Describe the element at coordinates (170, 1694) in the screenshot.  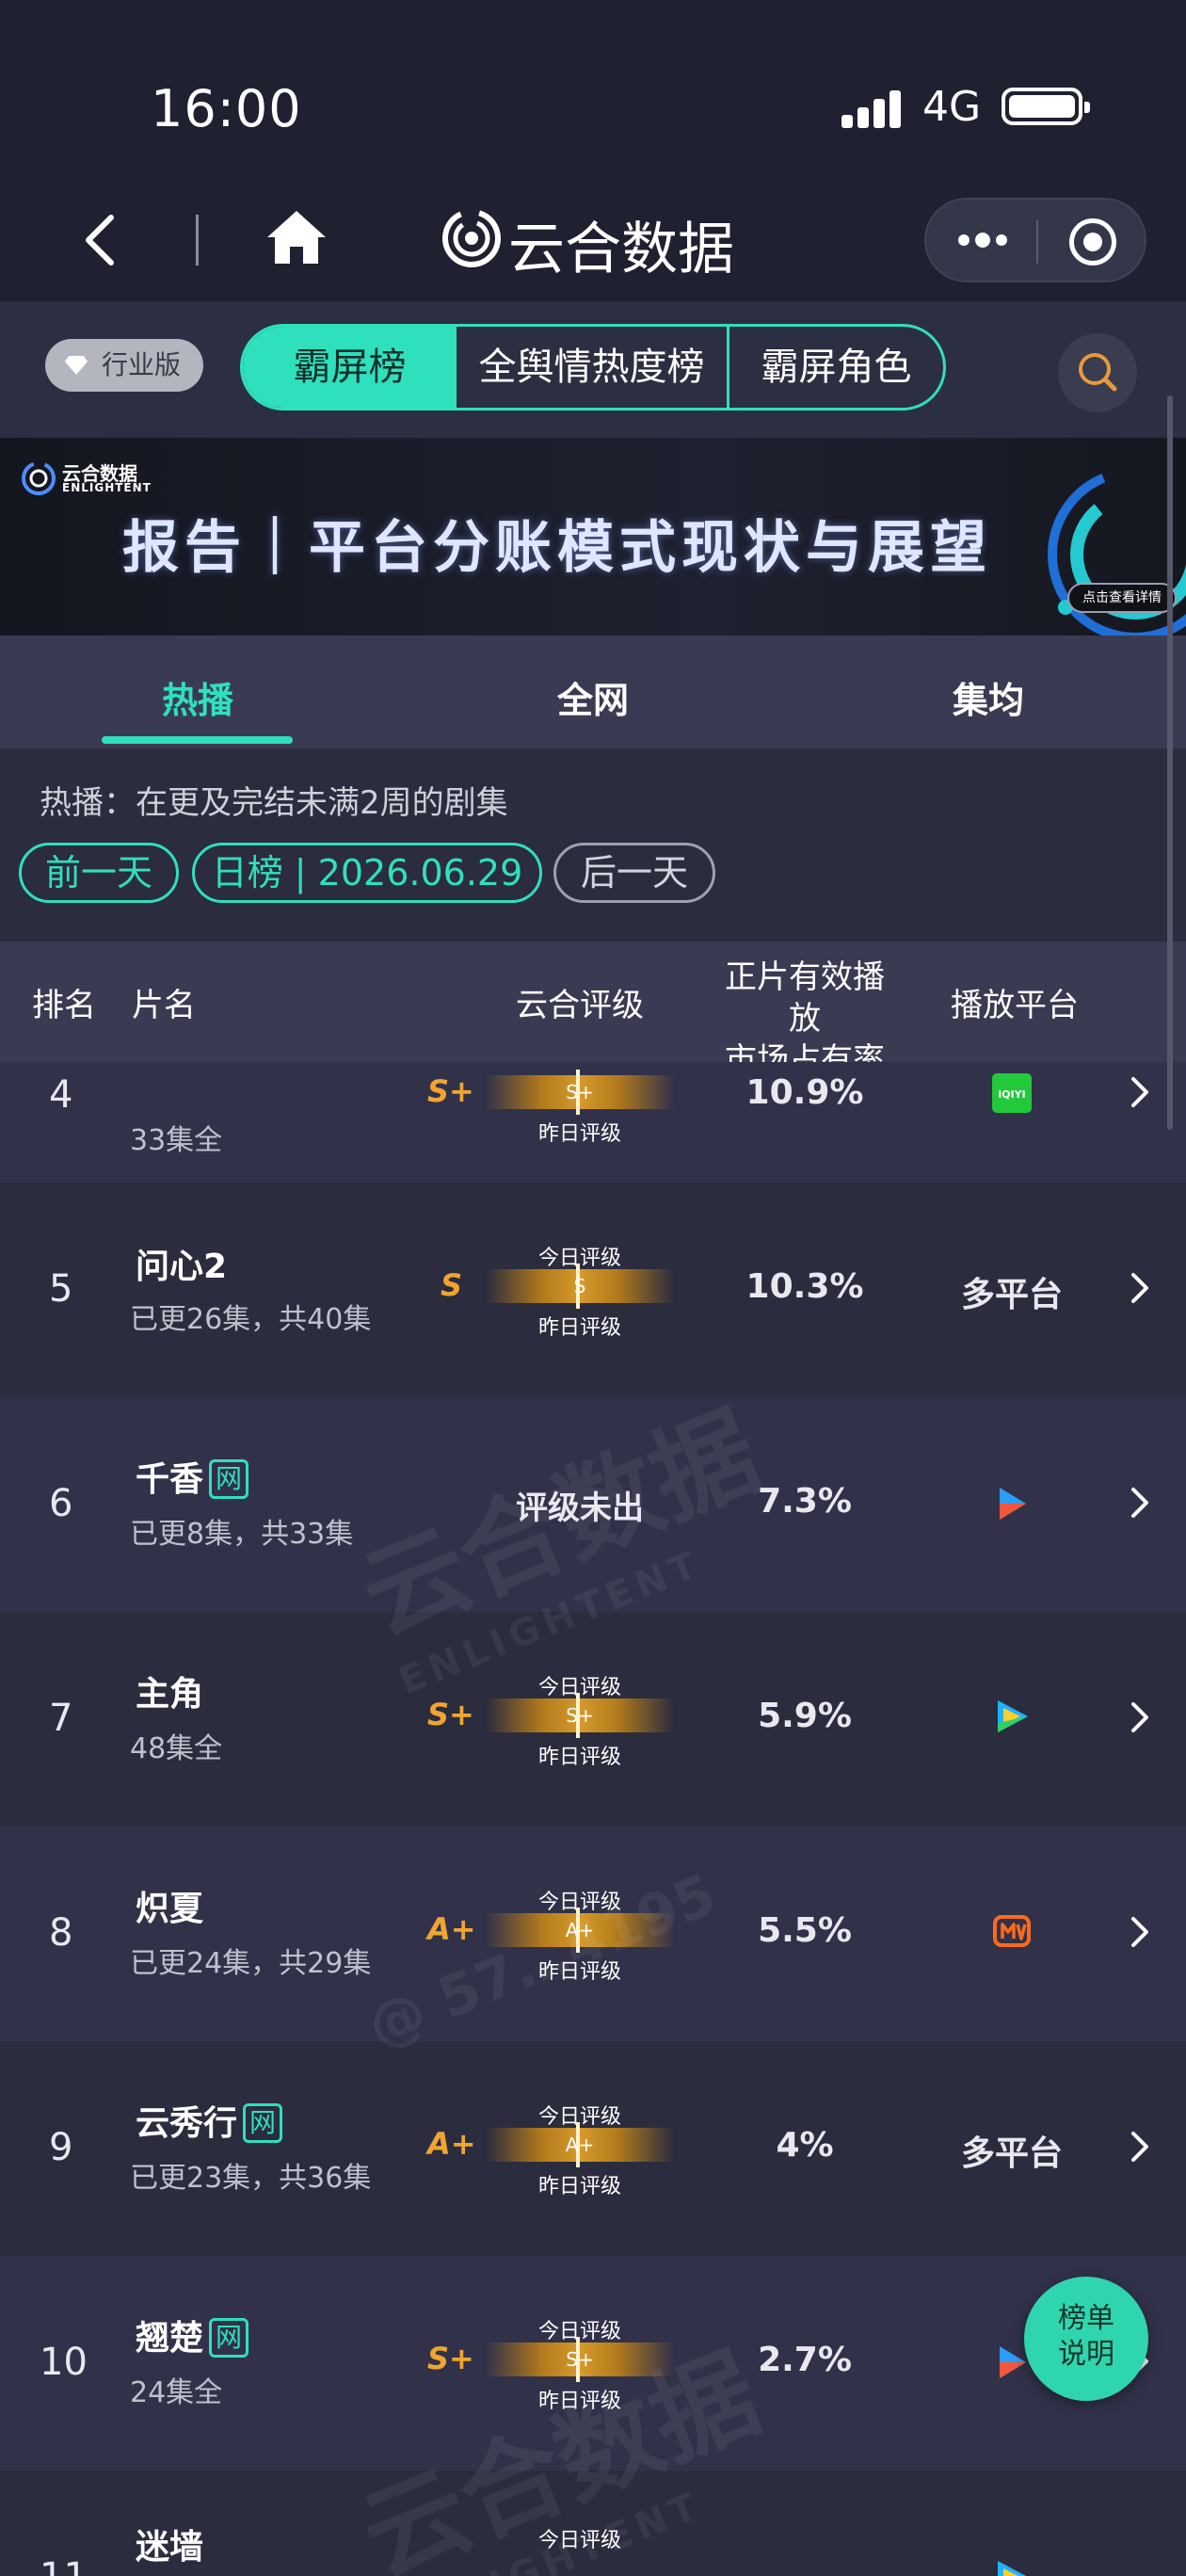
I see `row-title: 主角` at that location.